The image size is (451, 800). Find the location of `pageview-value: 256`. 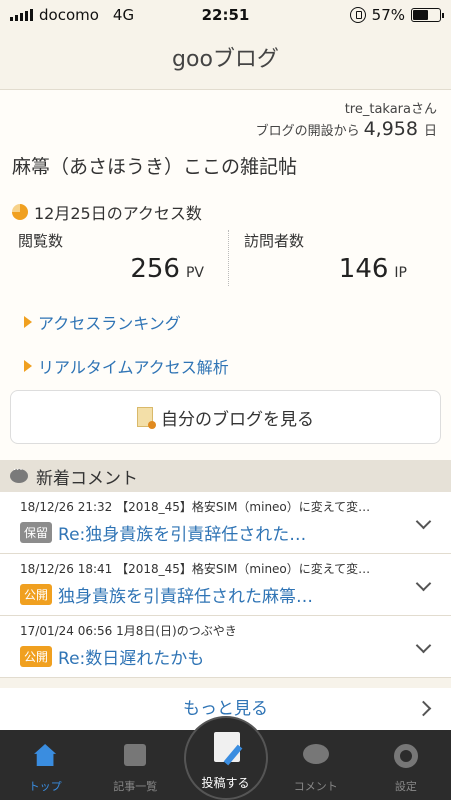

pageview-value: 256 is located at coordinates (155, 269).